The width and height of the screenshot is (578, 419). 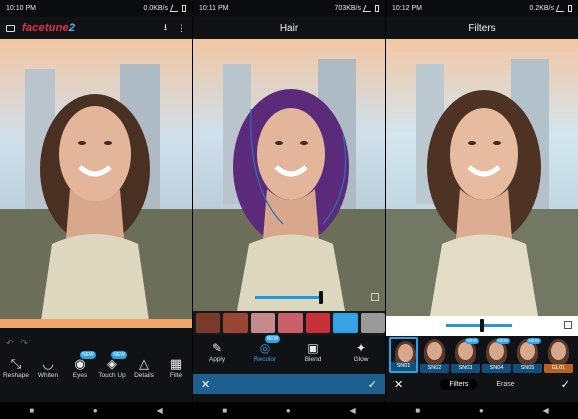 I want to click on filter-label: SN03, so click(x=465, y=368).